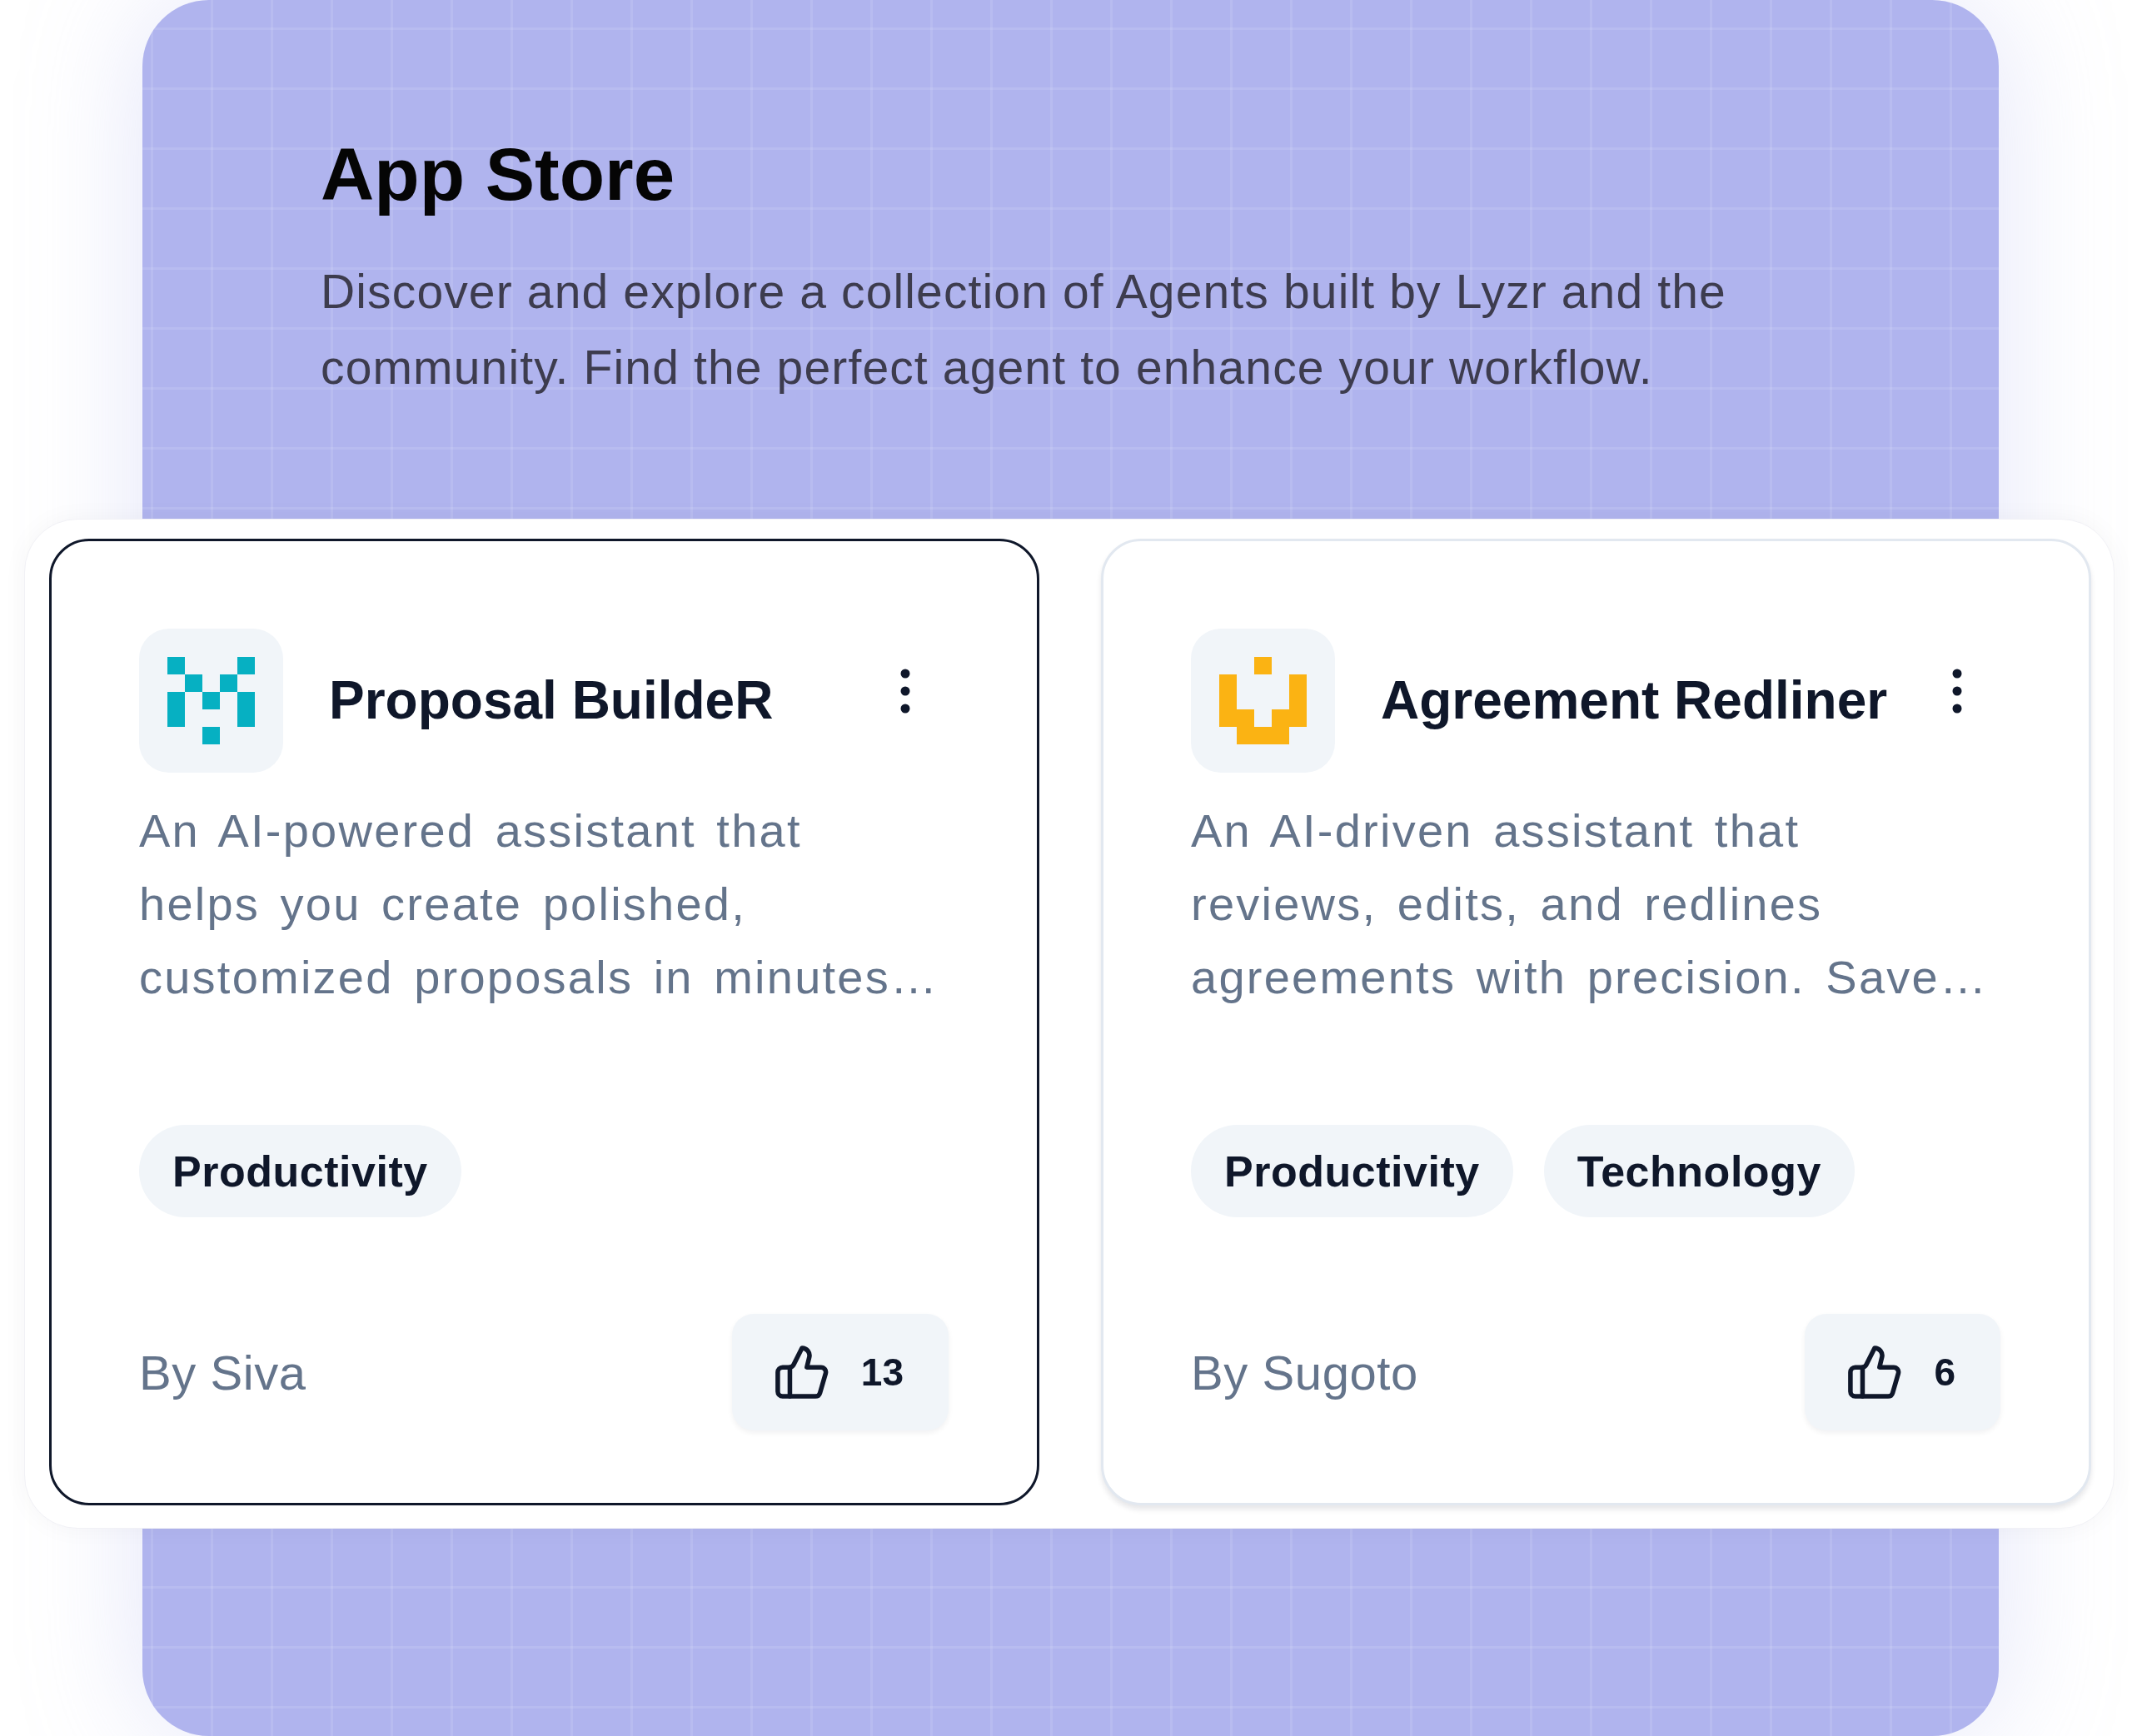 The image size is (2132, 1736). Describe the element at coordinates (840, 1372) in the screenshot. I see `like-button: 13` at that location.